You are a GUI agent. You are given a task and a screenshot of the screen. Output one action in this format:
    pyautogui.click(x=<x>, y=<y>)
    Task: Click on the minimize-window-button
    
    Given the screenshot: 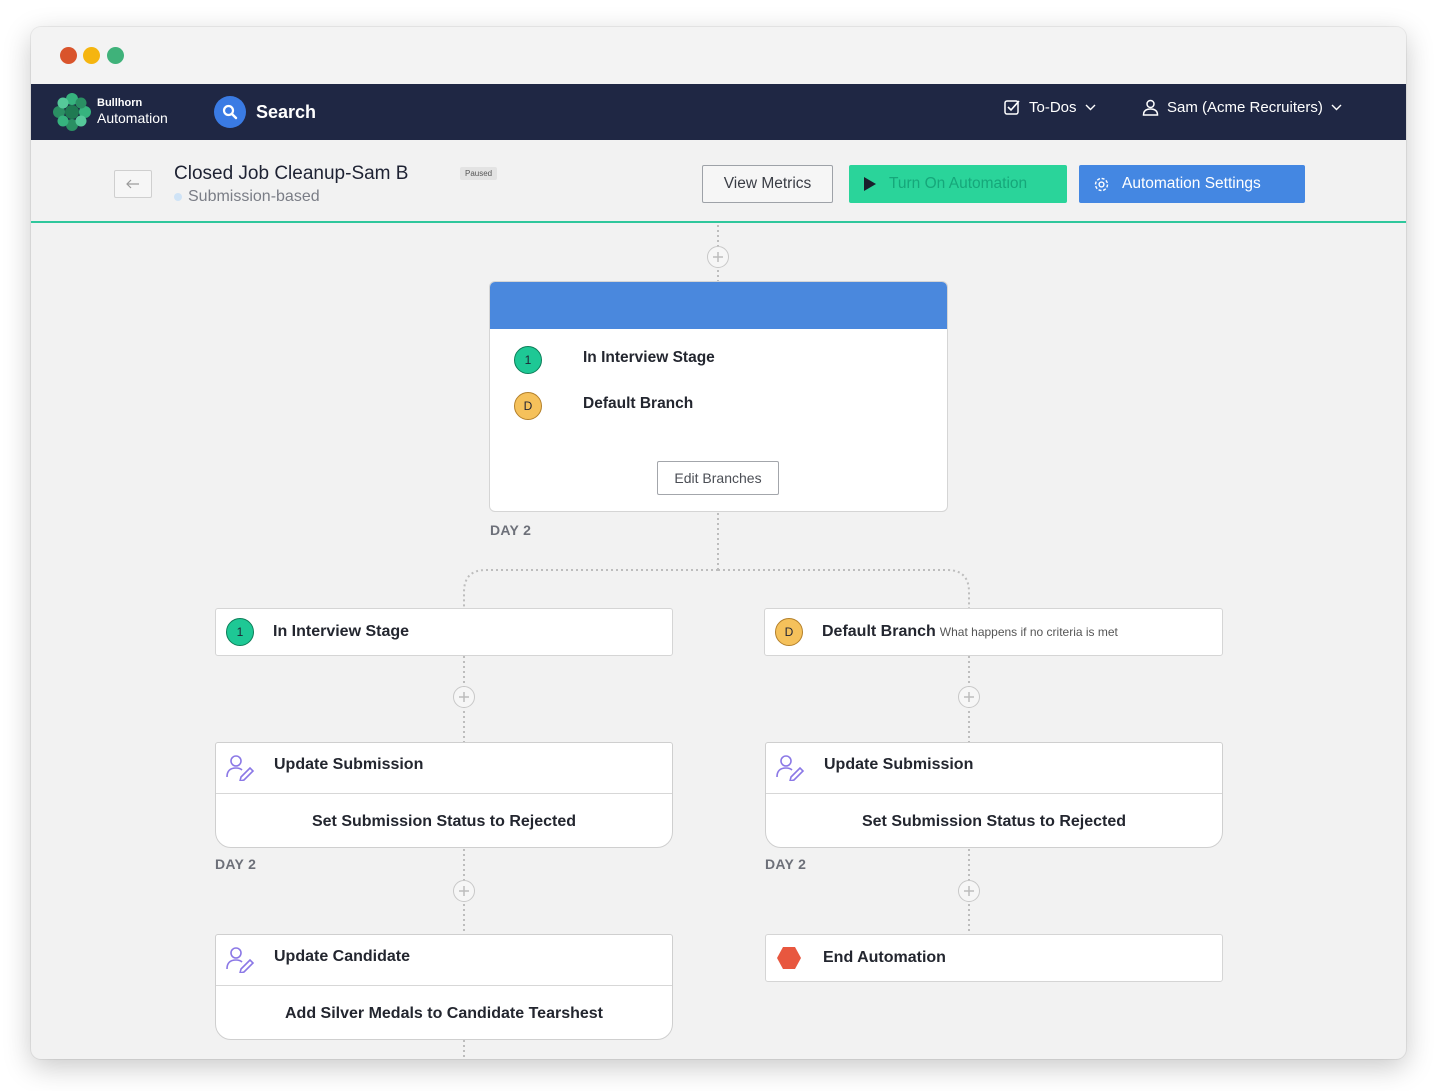 What is the action you would take?
    pyautogui.click(x=91, y=55)
    